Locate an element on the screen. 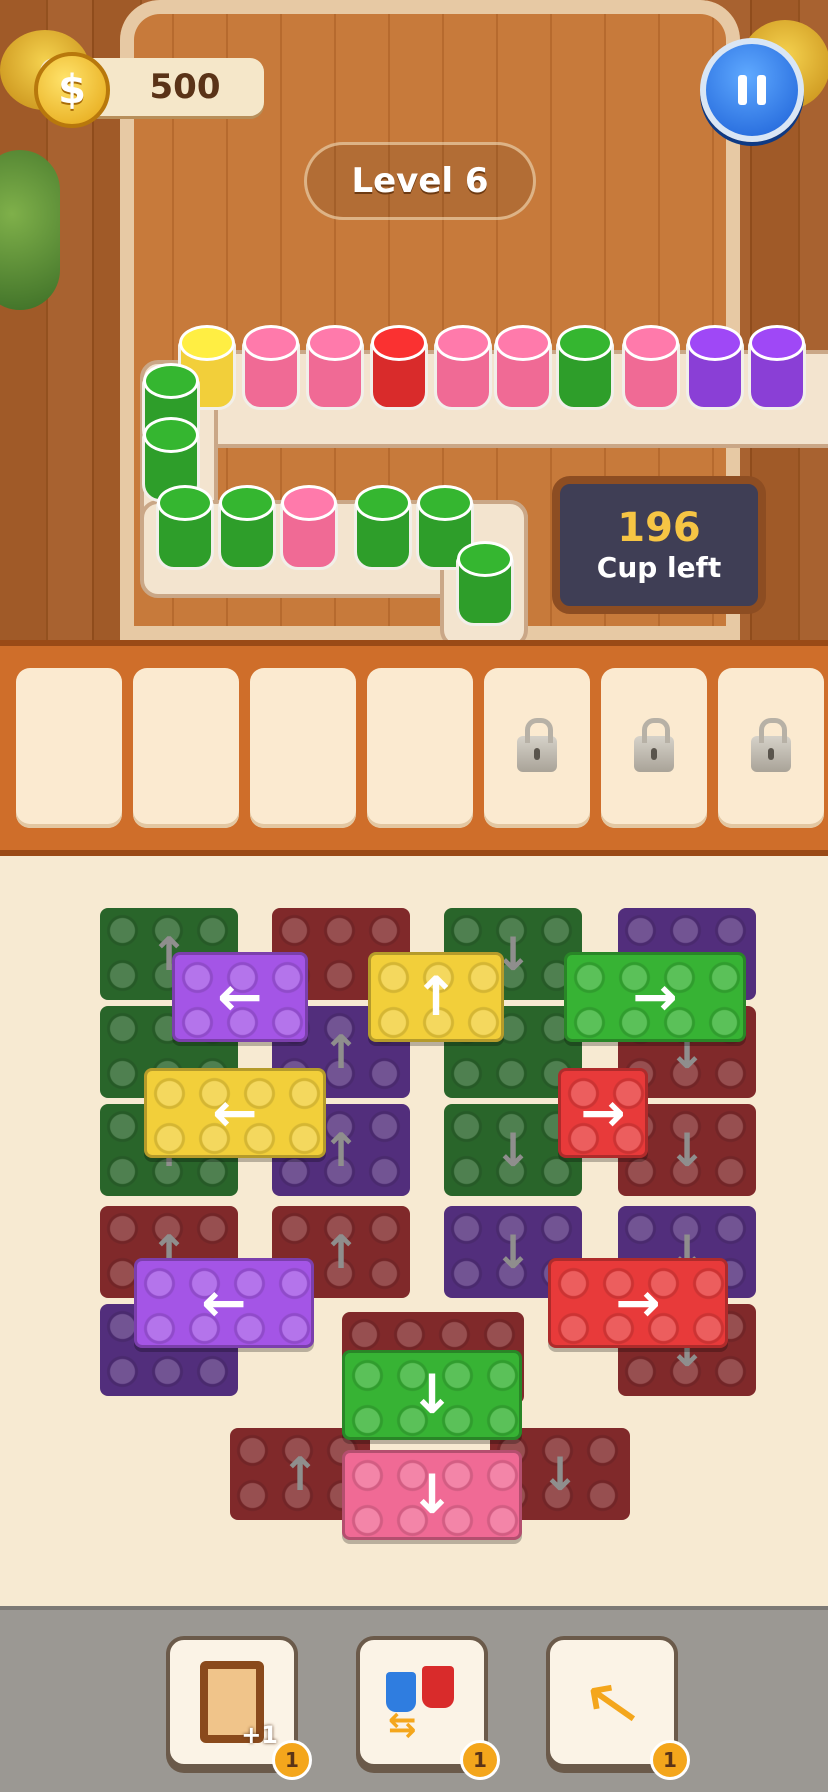 The height and width of the screenshot is (1792, 828). coin-icon: $ is located at coordinates (72, 90).